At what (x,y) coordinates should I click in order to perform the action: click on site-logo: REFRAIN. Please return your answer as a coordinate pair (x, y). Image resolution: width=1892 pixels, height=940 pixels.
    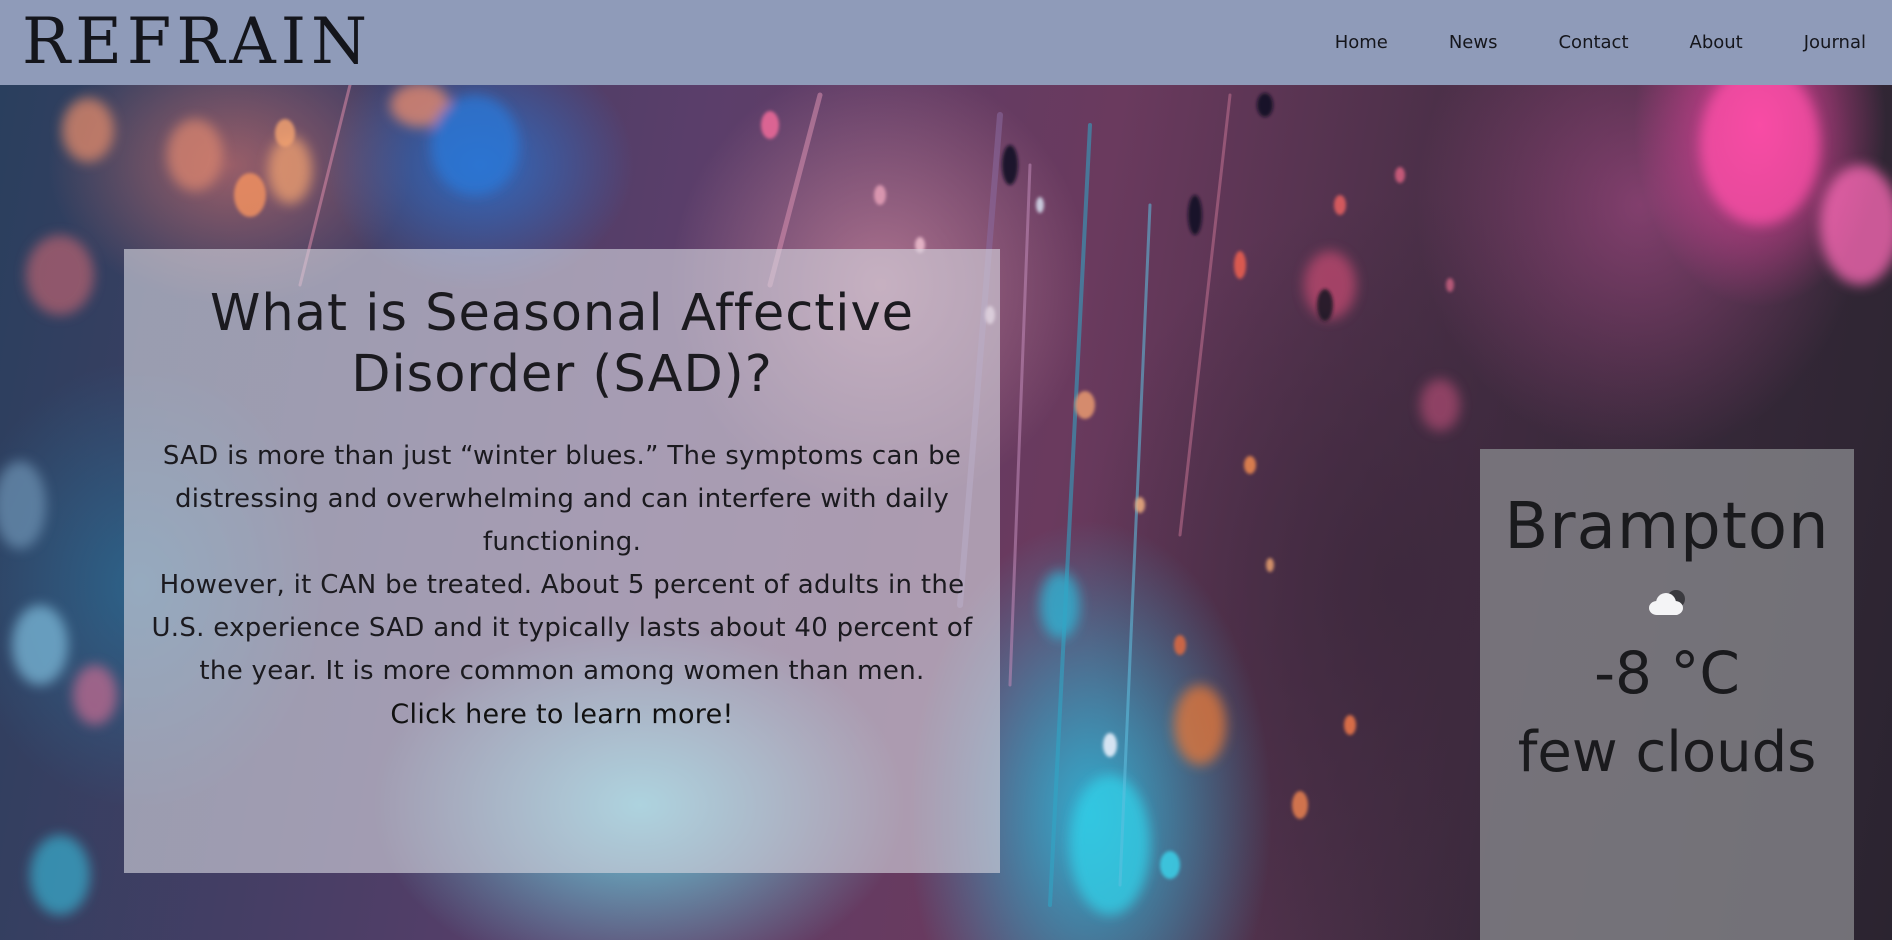
    Looking at the image, I should click on (197, 42).